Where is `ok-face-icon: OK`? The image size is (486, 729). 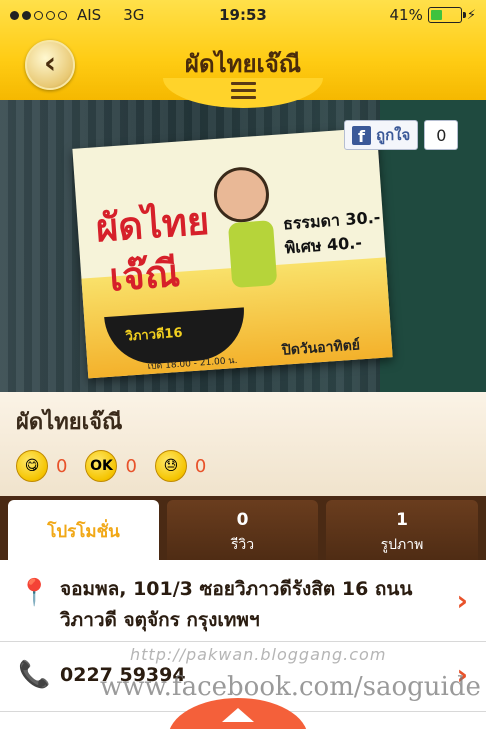 ok-face-icon: OK is located at coordinates (101, 466).